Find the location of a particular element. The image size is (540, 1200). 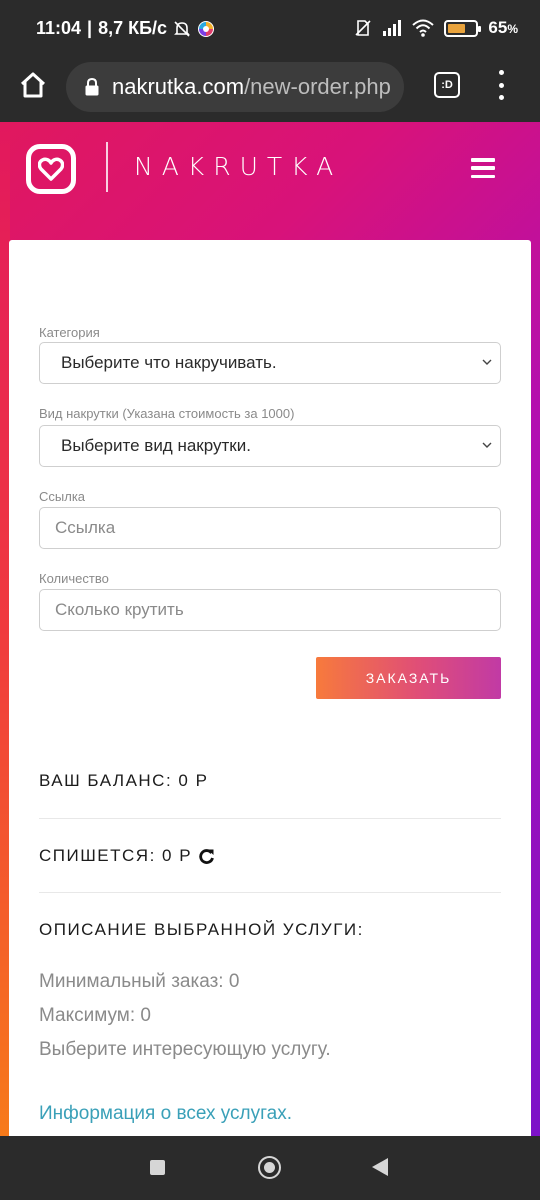

refresh-icon is located at coordinates (206, 856).